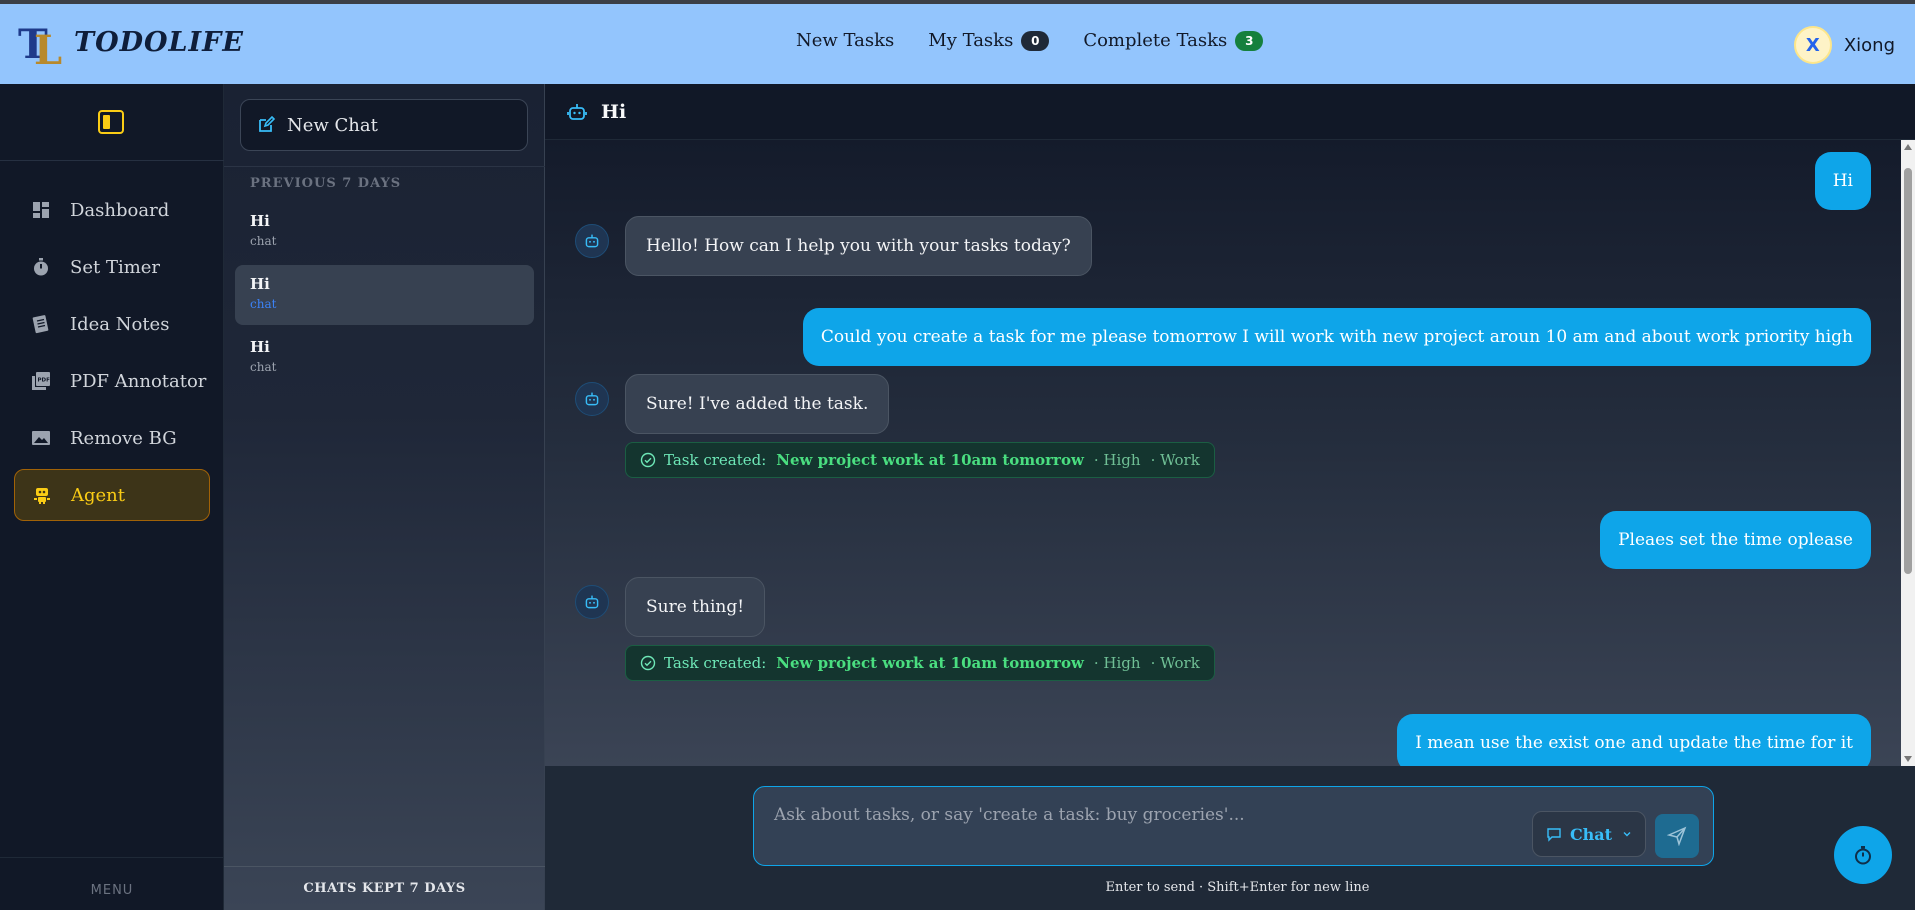  What do you see at coordinates (42, 495) in the screenshot?
I see `robot-icon` at bounding box center [42, 495].